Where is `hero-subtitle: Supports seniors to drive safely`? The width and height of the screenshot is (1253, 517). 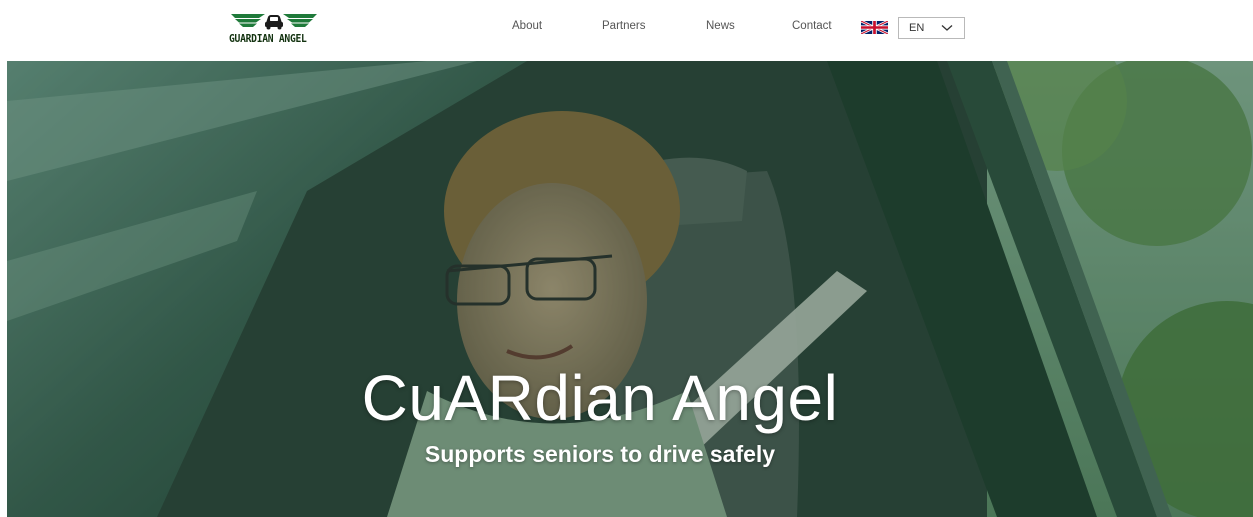 hero-subtitle: Supports seniors to drive safely is located at coordinates (600, 454).